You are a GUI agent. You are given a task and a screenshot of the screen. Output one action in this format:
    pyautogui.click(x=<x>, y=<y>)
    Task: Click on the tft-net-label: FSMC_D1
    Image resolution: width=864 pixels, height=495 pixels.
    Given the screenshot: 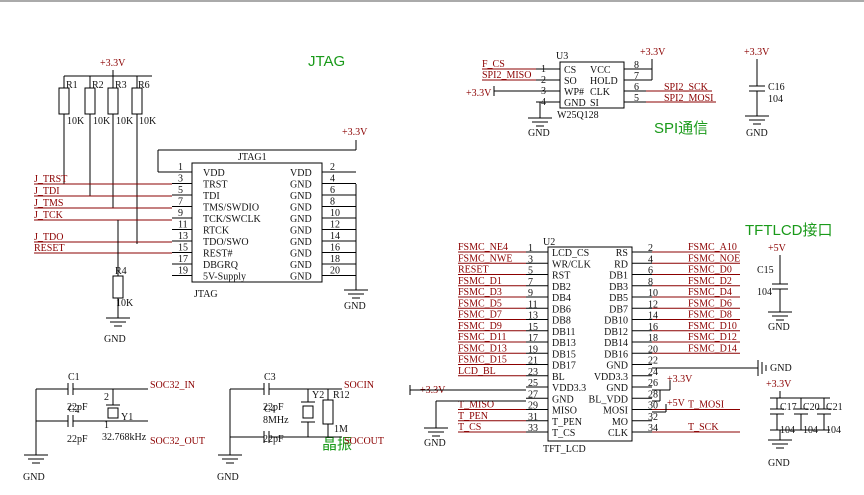 What is the action you would take?
    pyautogui.click(x=480, y=281)
    